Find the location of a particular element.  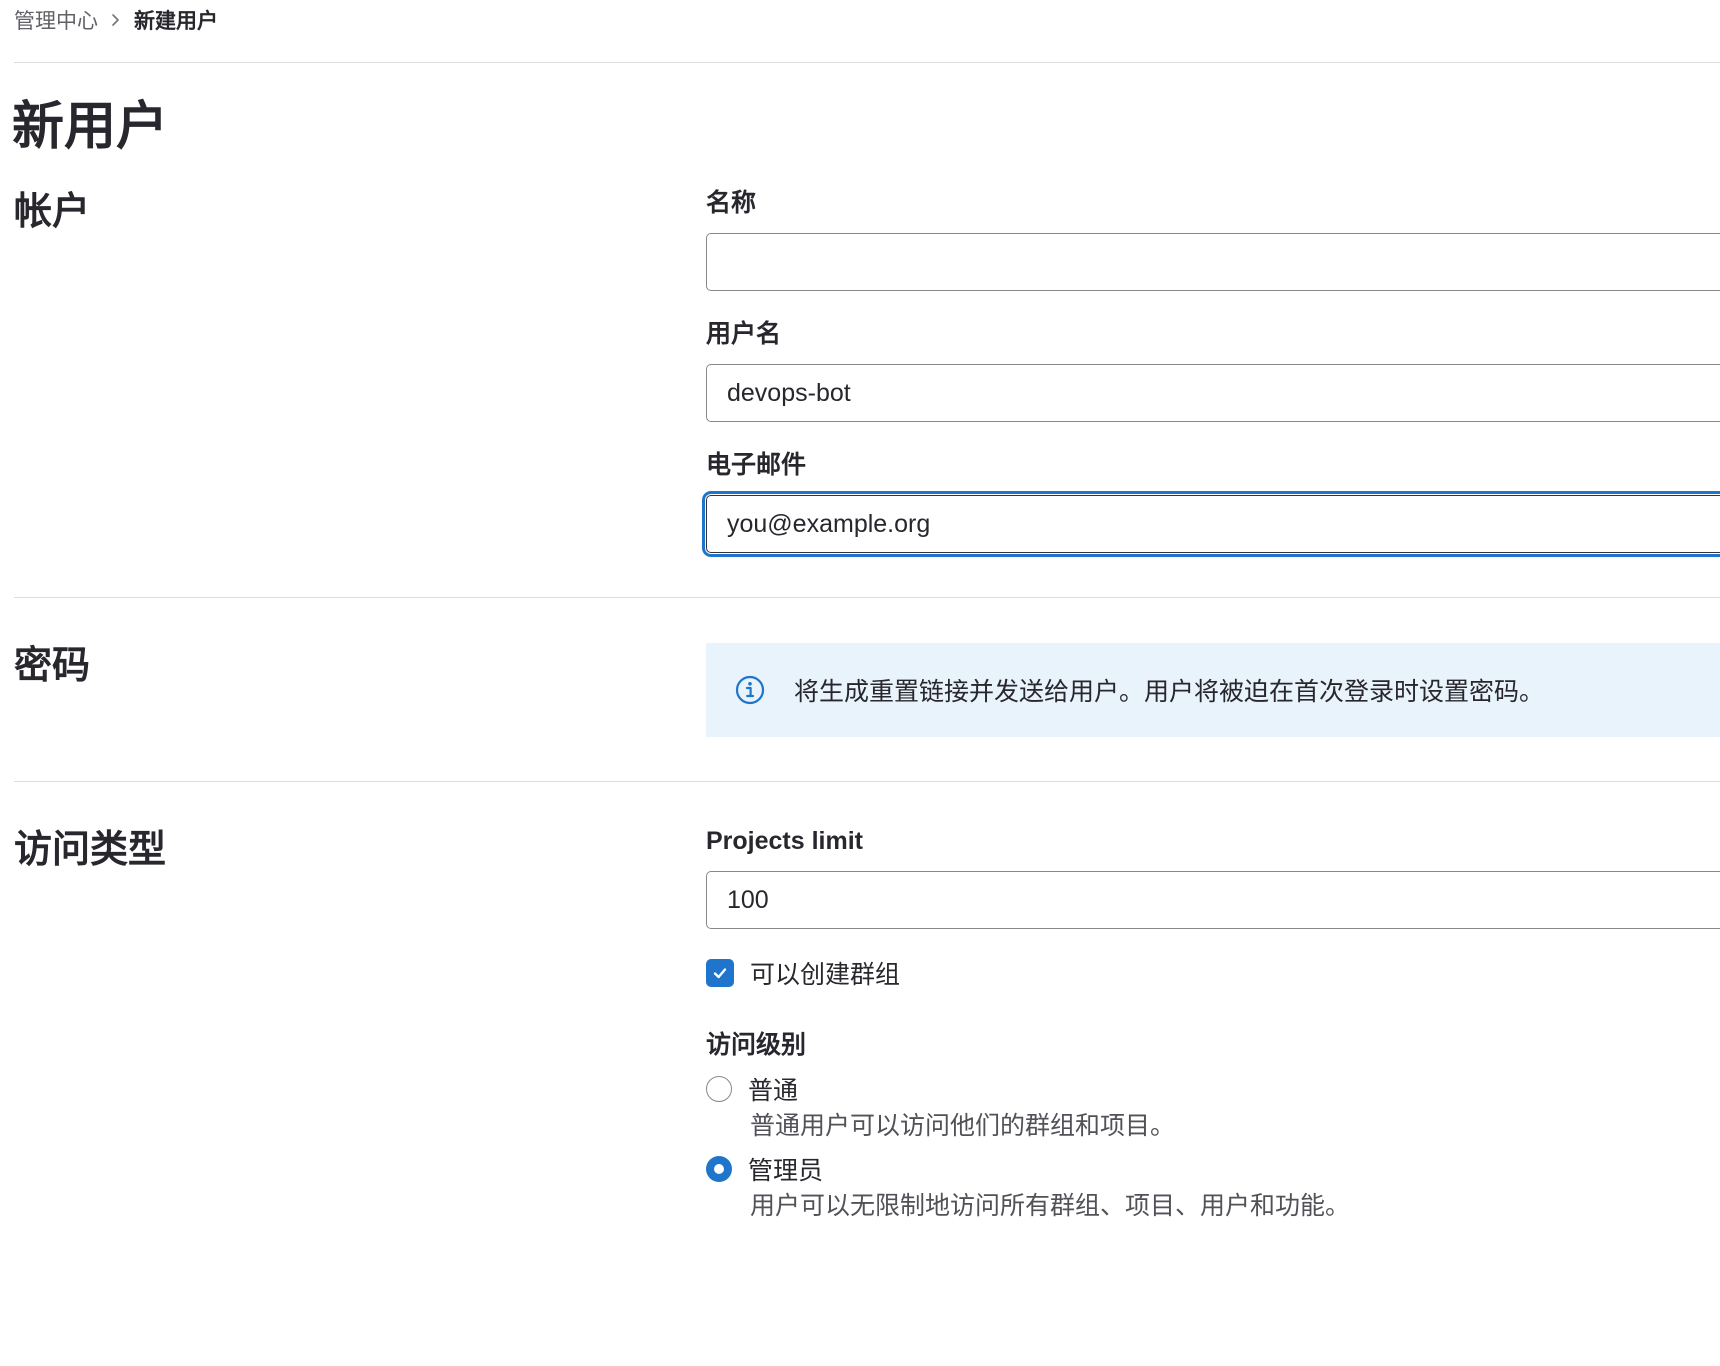

access-section-title: 访问类型 is located at coordinates (90, 850).